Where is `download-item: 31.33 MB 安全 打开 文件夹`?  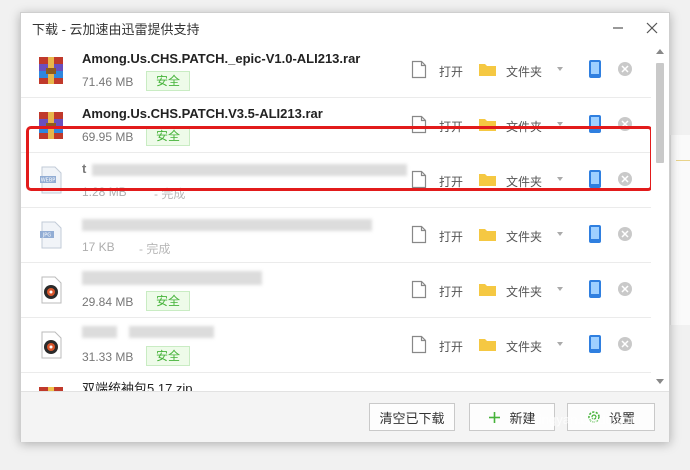 download-item: 31.33 MB 安全 打开 文件夹 is located at coordinates (336, 345).